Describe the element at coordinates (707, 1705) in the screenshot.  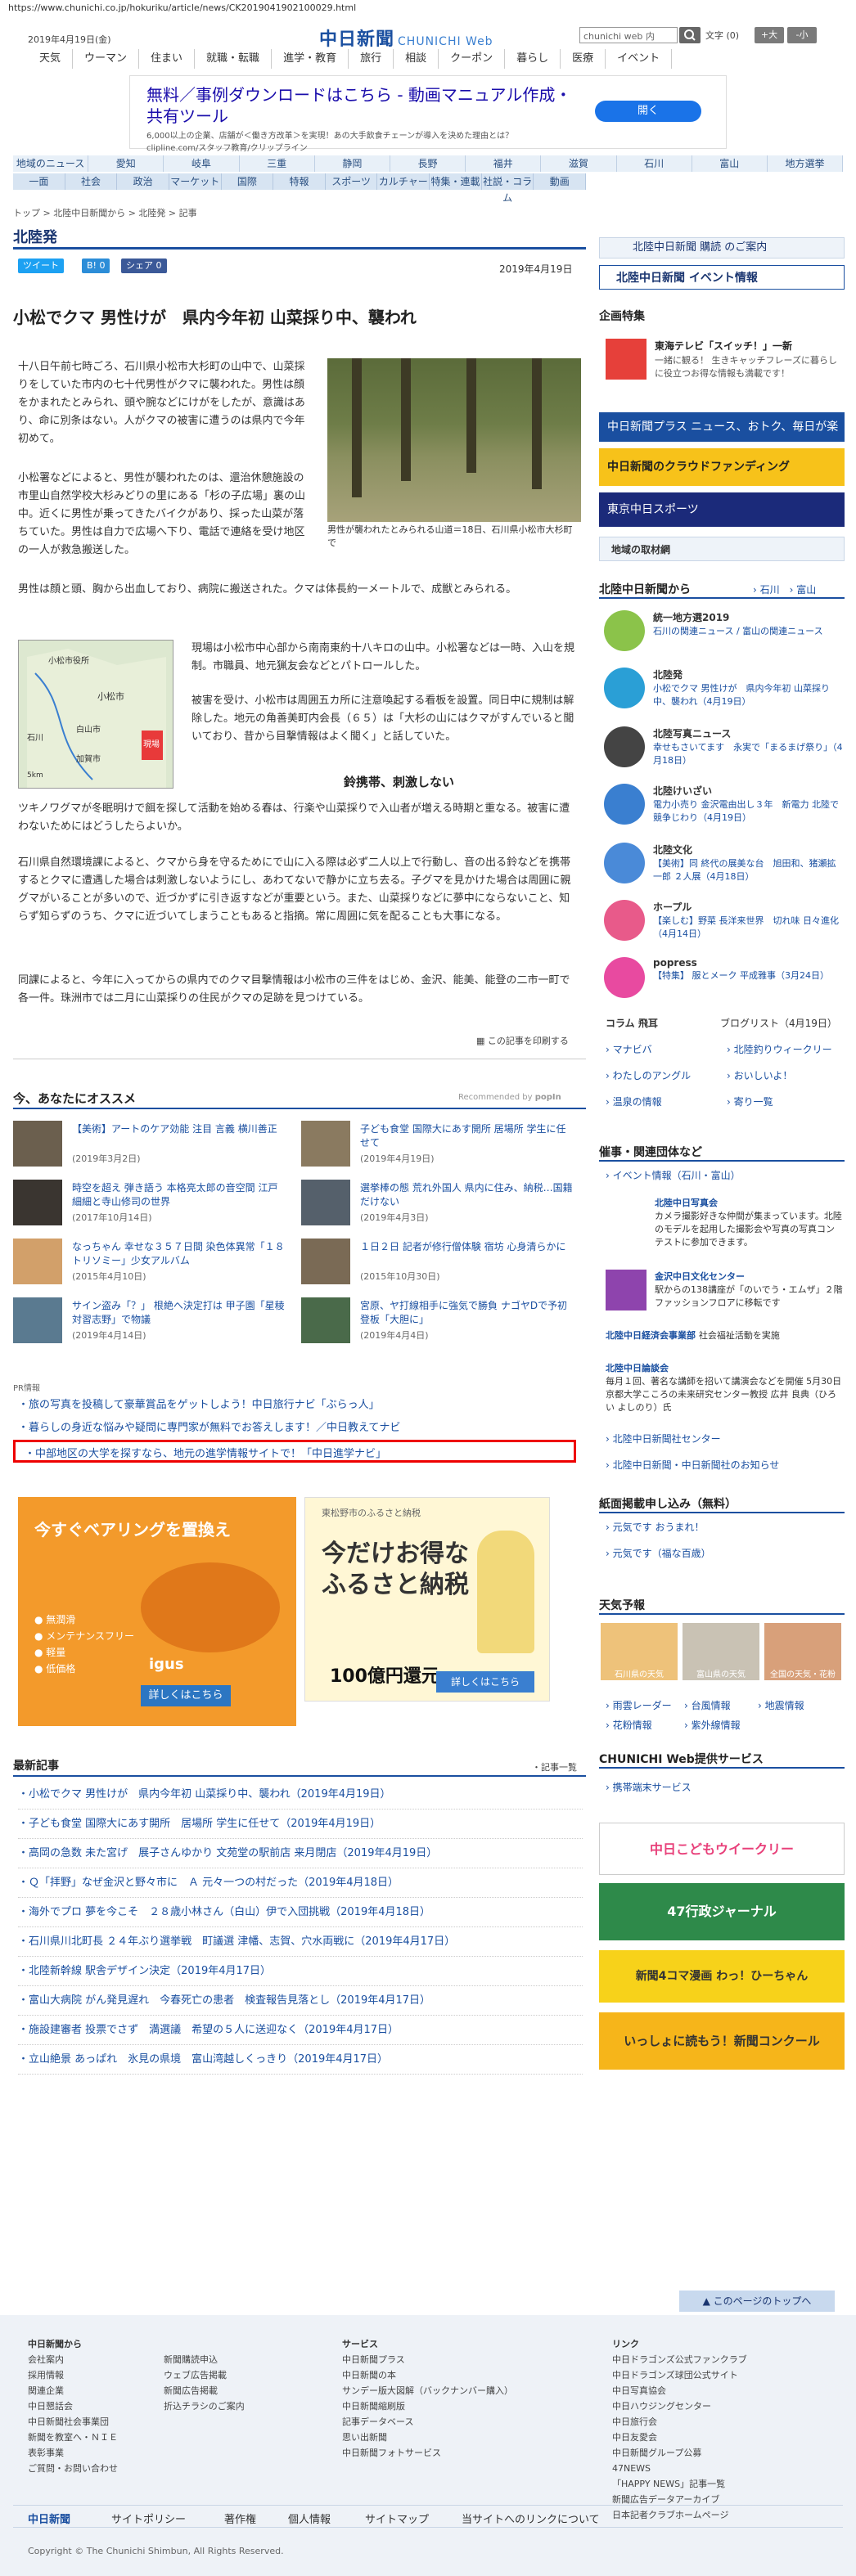
I see `weather-link: › 台風情報` at that location.